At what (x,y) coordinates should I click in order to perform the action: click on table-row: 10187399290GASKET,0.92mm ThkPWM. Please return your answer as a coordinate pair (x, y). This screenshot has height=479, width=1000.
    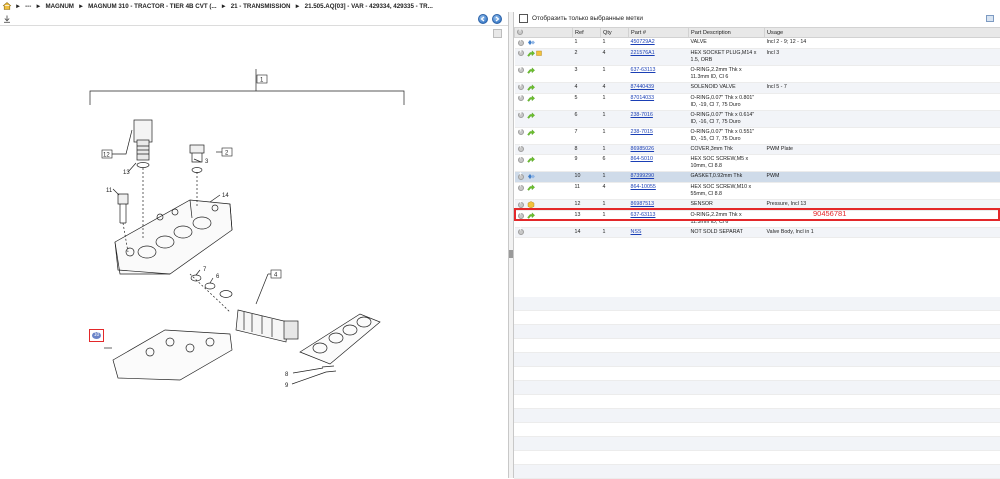
    Looking at the image, I should click on (757, 177).